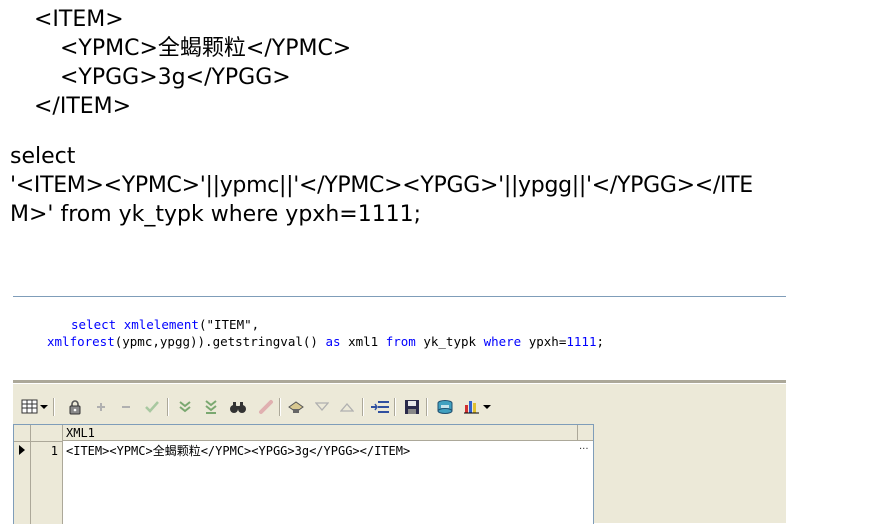  What do you see at coordinates (266, 407) in the screenshot?
I see `clear-icon` at bounding box center [266, 407].